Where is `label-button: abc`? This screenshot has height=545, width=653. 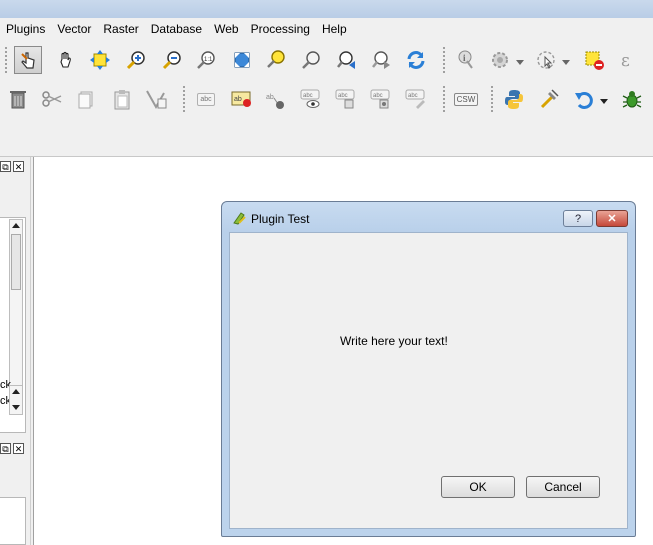 label-button: abc is located at coordinates (206, 99).